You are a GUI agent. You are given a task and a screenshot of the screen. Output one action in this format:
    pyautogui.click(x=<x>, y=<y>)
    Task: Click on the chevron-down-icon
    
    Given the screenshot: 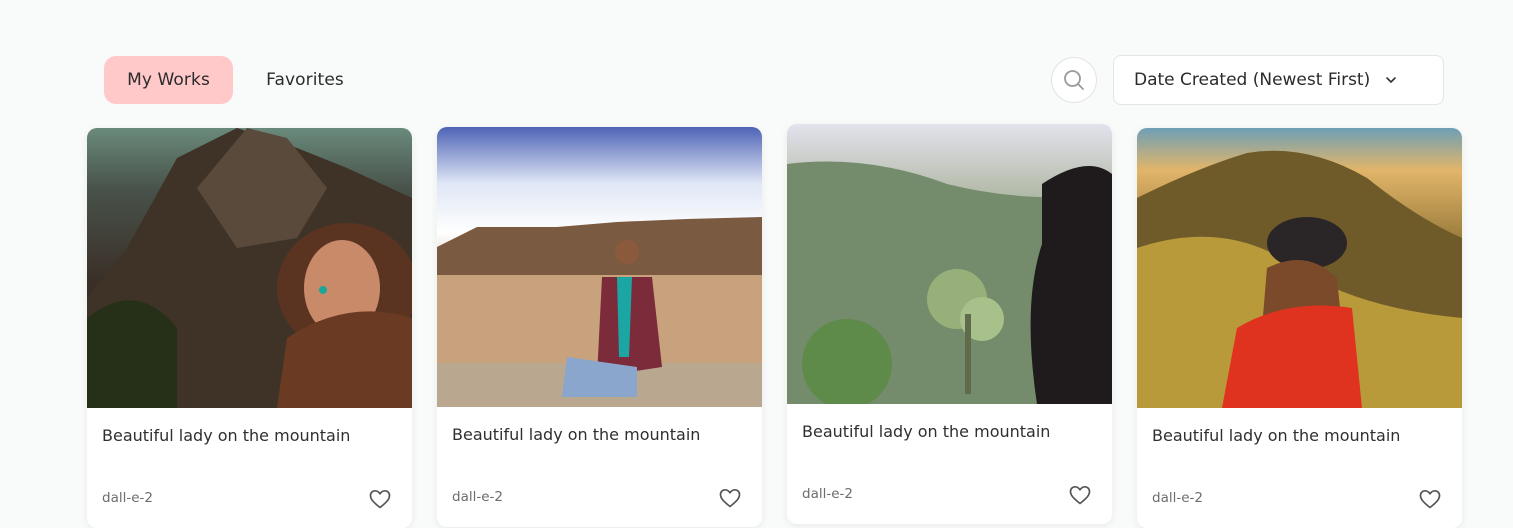 What is the action you would take?
    pyautogui.click(x=1391, y=80)
    